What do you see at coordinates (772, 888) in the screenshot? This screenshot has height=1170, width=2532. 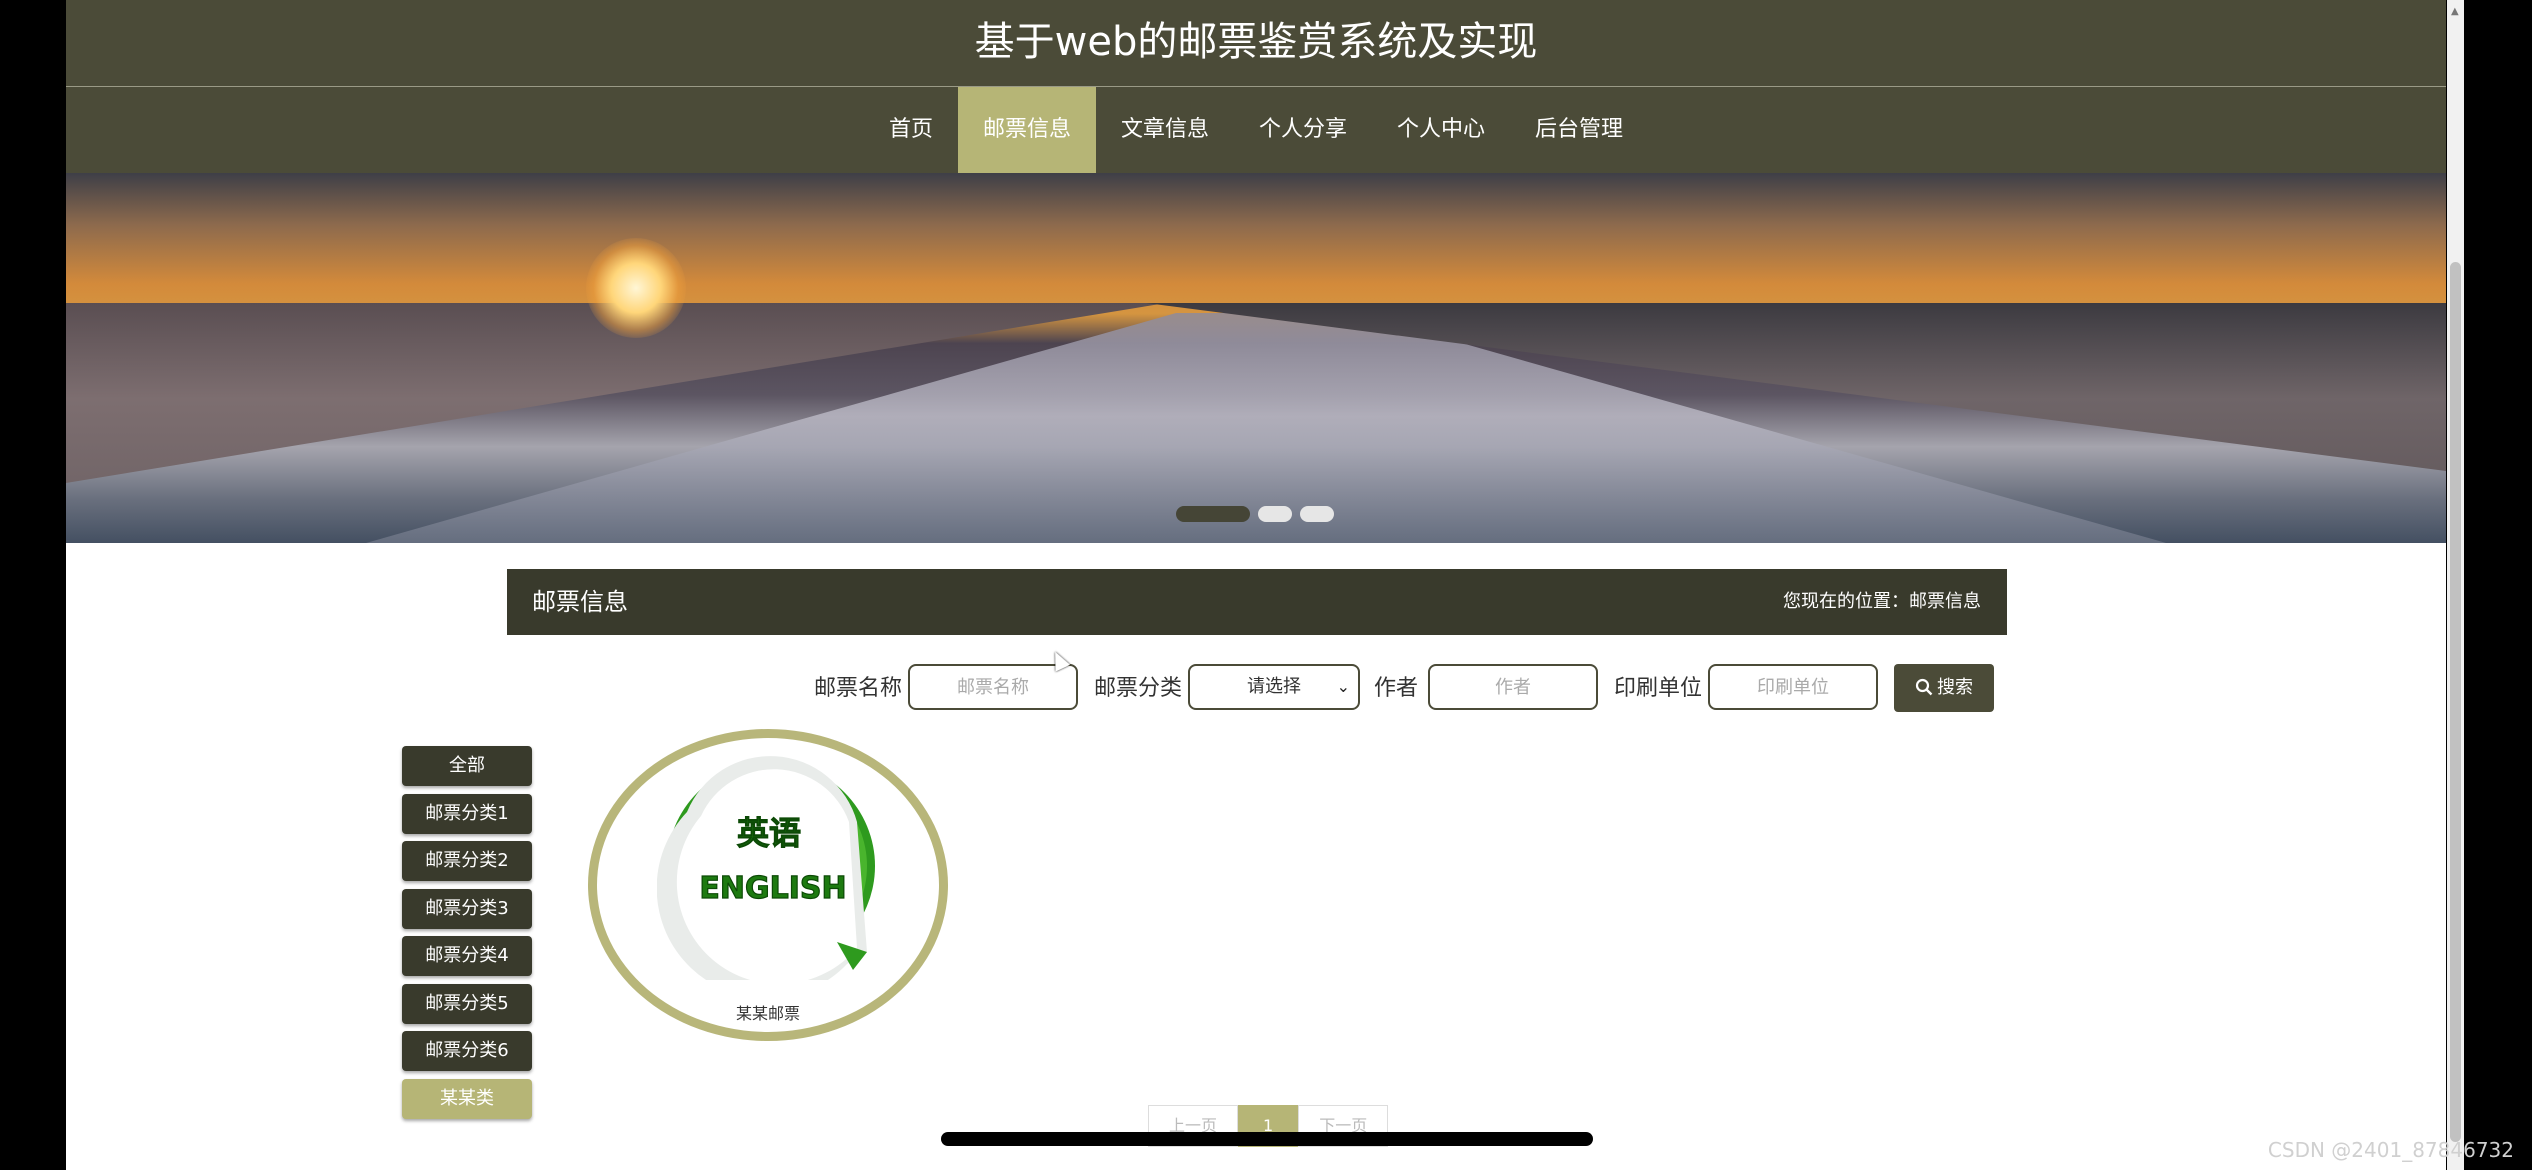 I see `stamp-image-text-en: ENGLISH` at bounding box center [772, 888].